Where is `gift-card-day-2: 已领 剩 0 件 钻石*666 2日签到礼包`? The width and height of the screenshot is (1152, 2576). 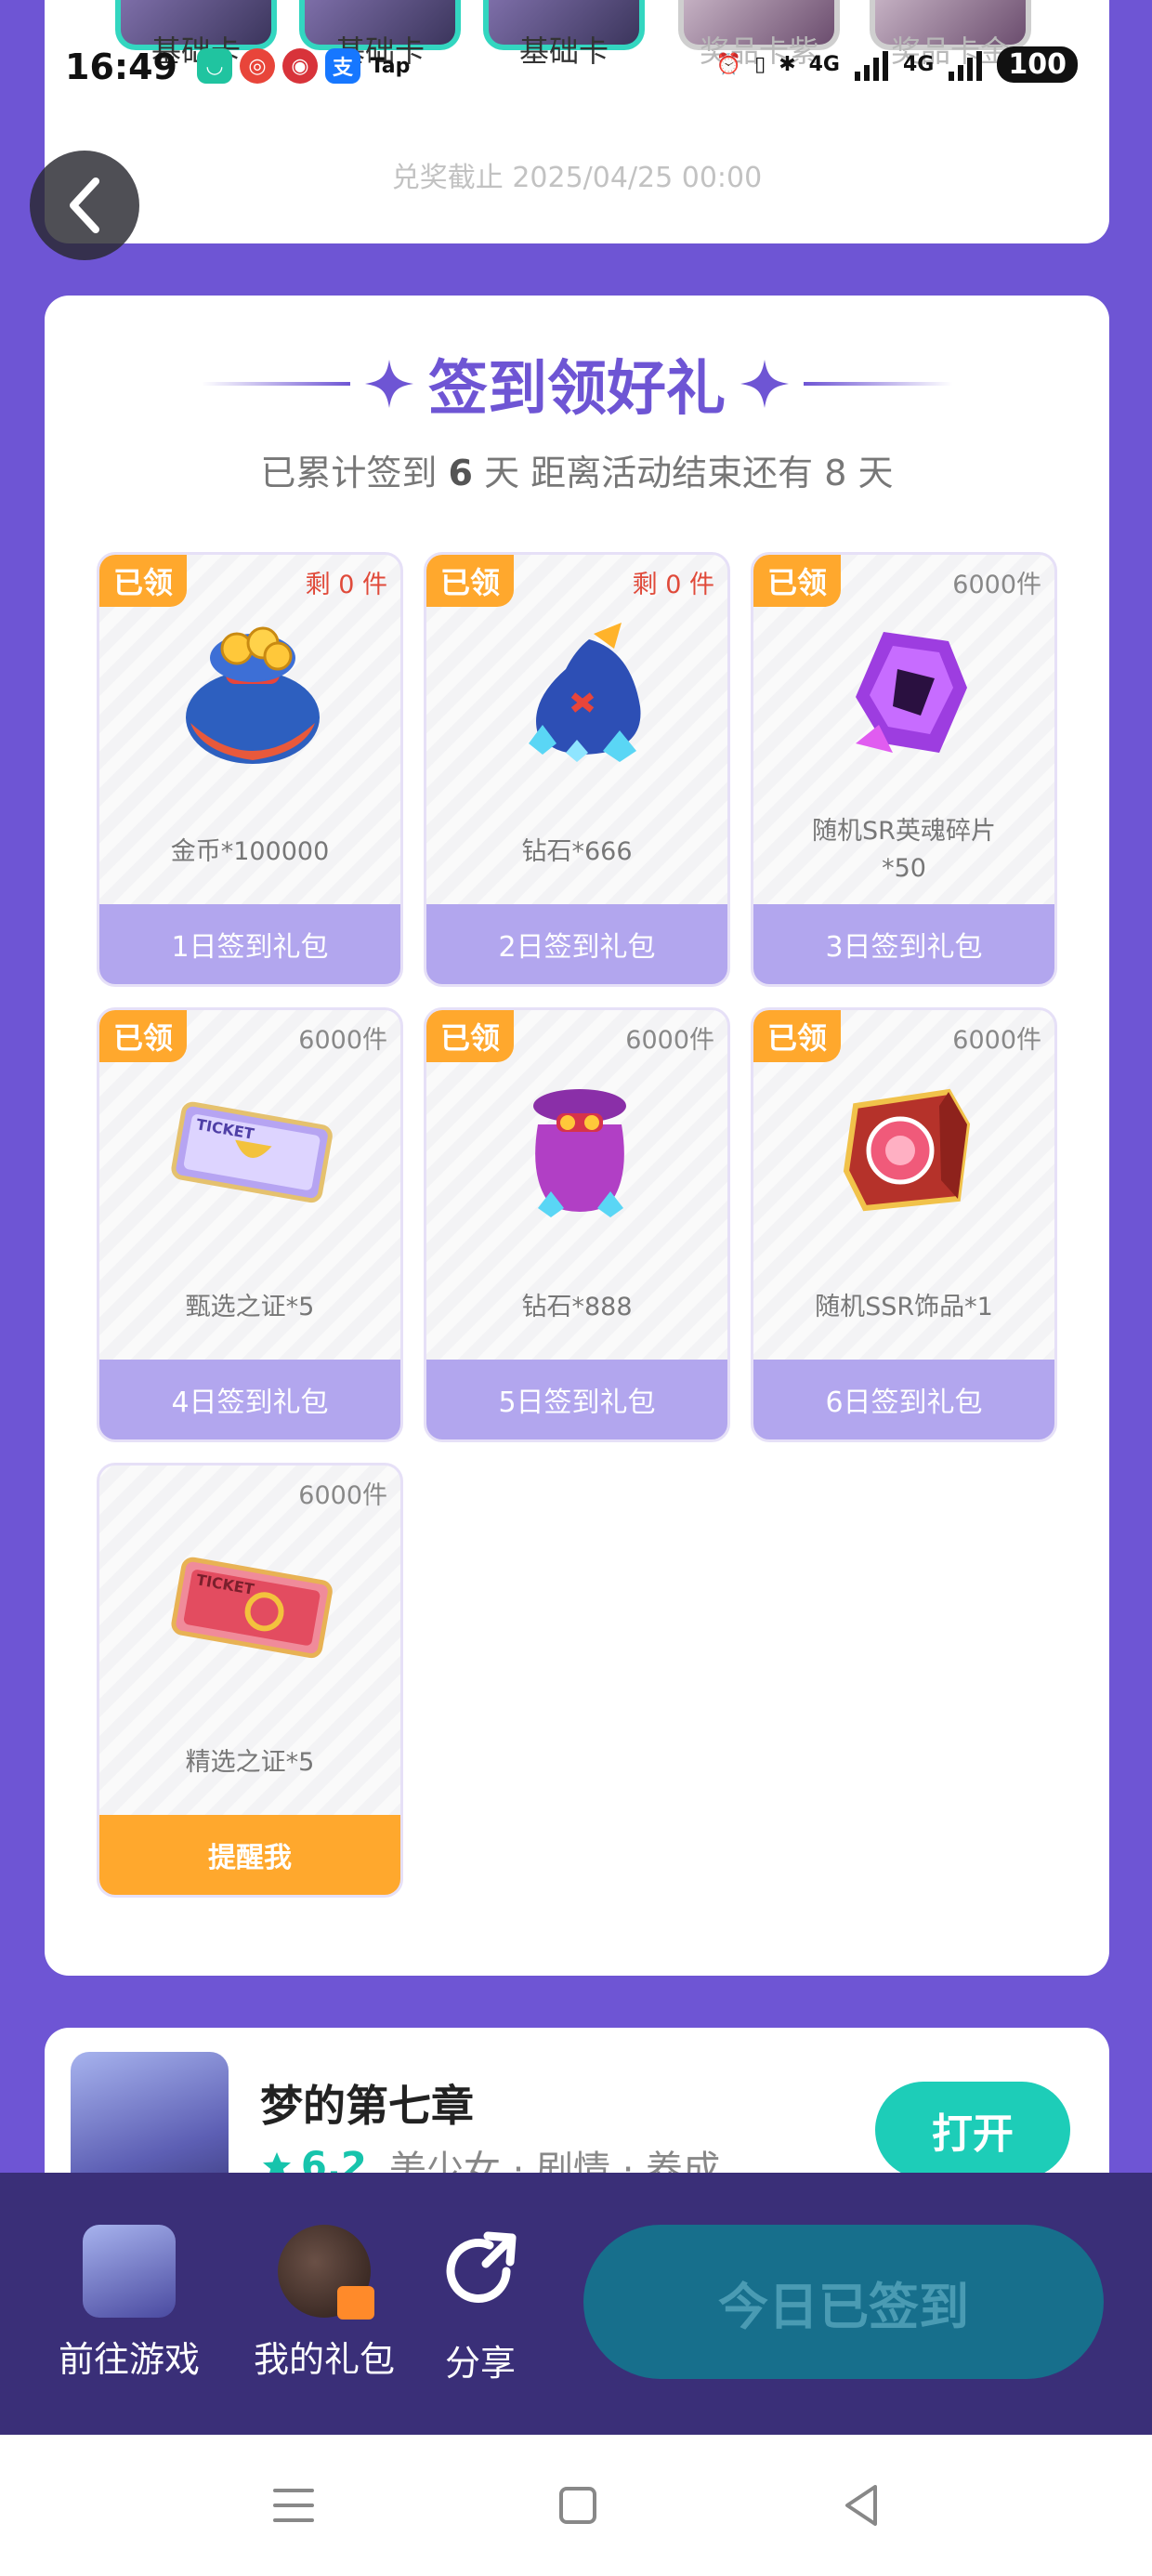 gift-card-day-2: 已领 剩 0 件 钻石*666 2日签到礼包 is located at coordinates (577, 769).